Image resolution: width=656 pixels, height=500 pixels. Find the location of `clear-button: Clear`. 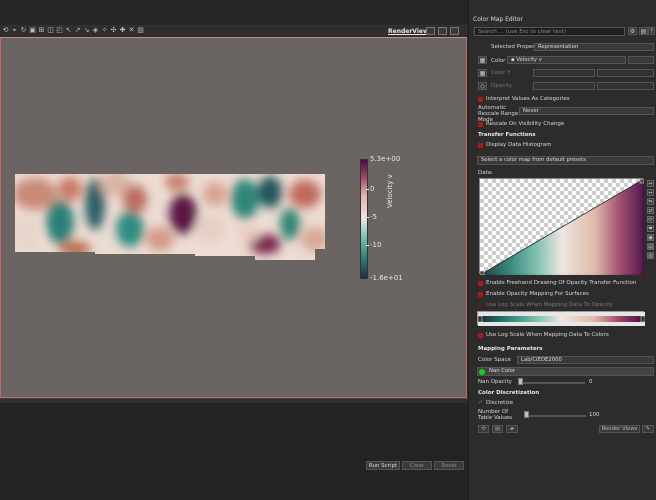

clear-button: Clear is located at coordinates (417, 465).